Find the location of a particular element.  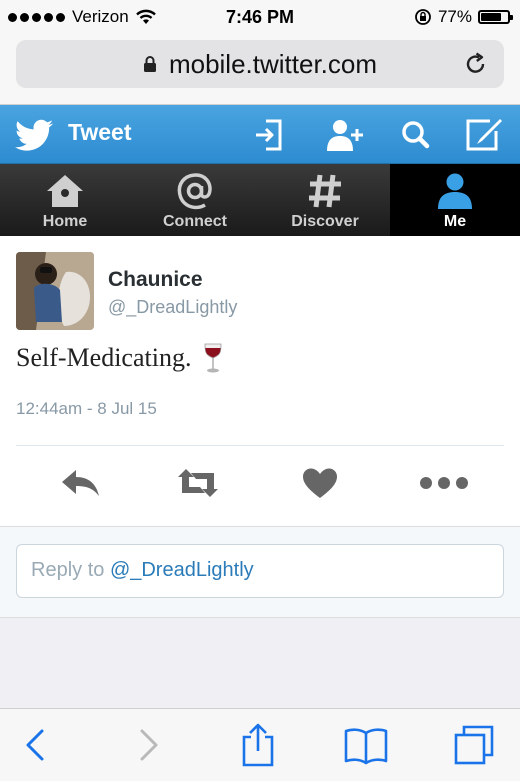

status-bar: Verizon 7:46 PM 77% is located at coordinates (260, 18).